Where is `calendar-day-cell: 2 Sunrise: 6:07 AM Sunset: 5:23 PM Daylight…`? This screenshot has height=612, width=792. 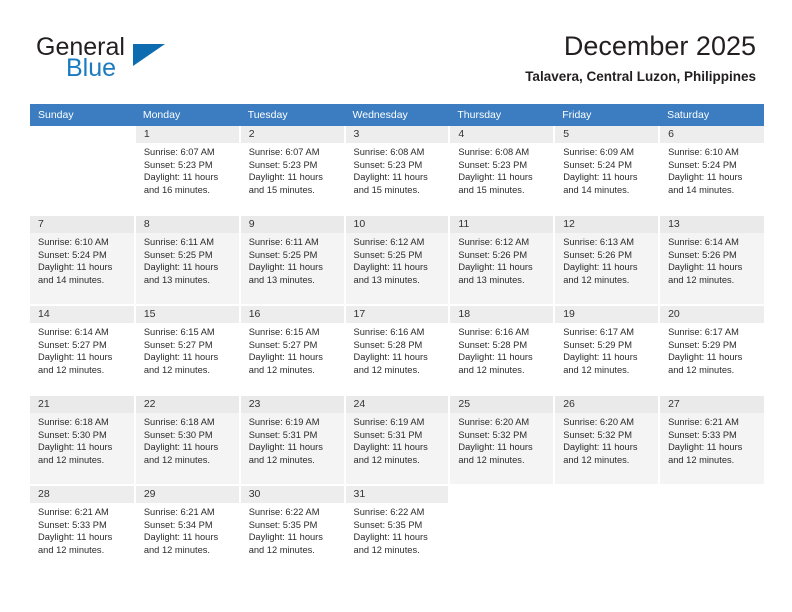 calendar-day-cell: 2 Sunrise: 6:07 AM Sunset: 5:23 PM Daylight… is located at coordinates (292, 171).